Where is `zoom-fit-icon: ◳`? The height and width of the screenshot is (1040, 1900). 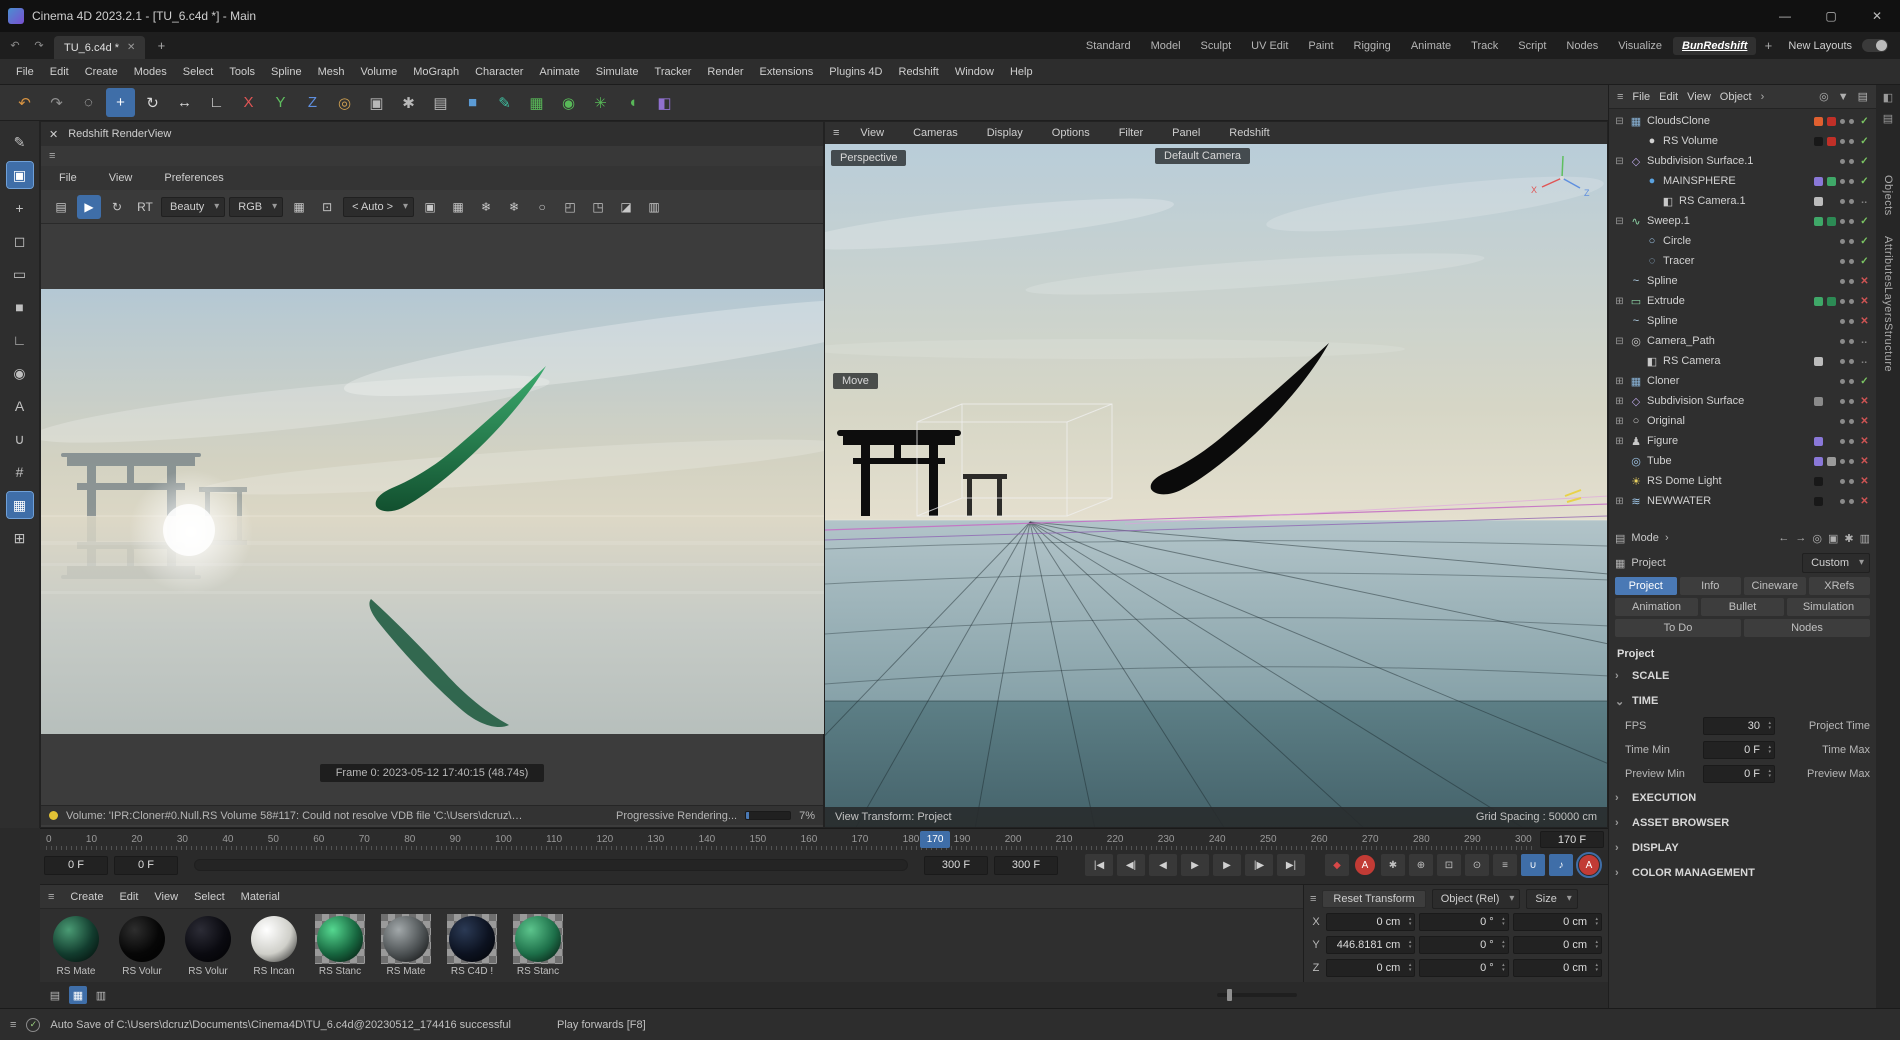
zoom-fit-icon: ◳ is located at coordinates (598, 207).